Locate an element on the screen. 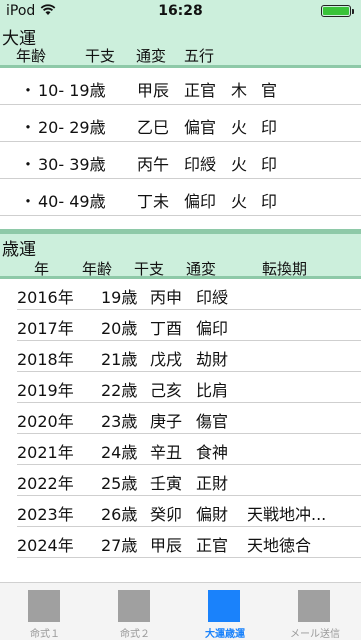 The height and width of the screenshot is (641, 361). taiun-kanshi: 丁未 is located at coordinates (153, 201).